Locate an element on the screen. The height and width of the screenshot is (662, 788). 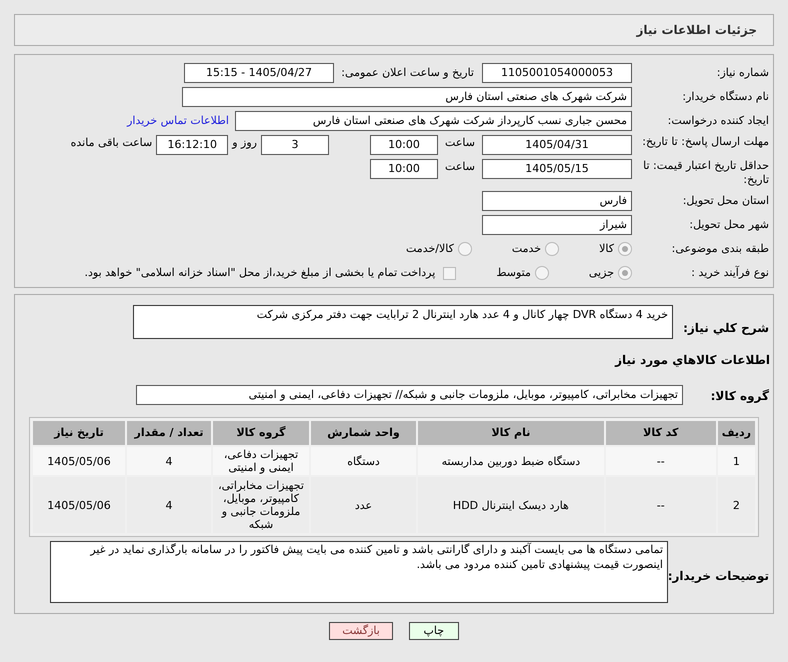
table-cell: 2 is located at coordinates (736, 505).